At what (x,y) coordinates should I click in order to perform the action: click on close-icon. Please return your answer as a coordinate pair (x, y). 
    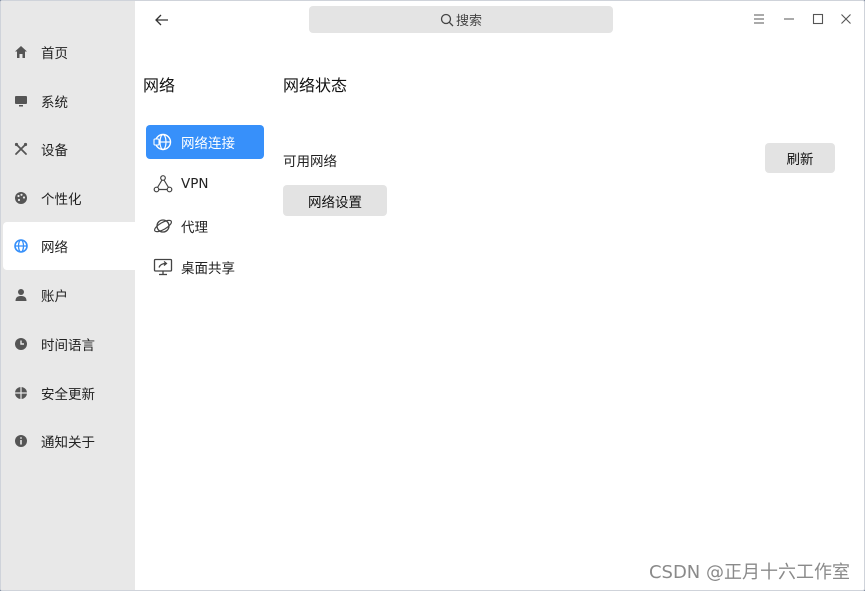
    Looking at the image, I should click on (846, 19).